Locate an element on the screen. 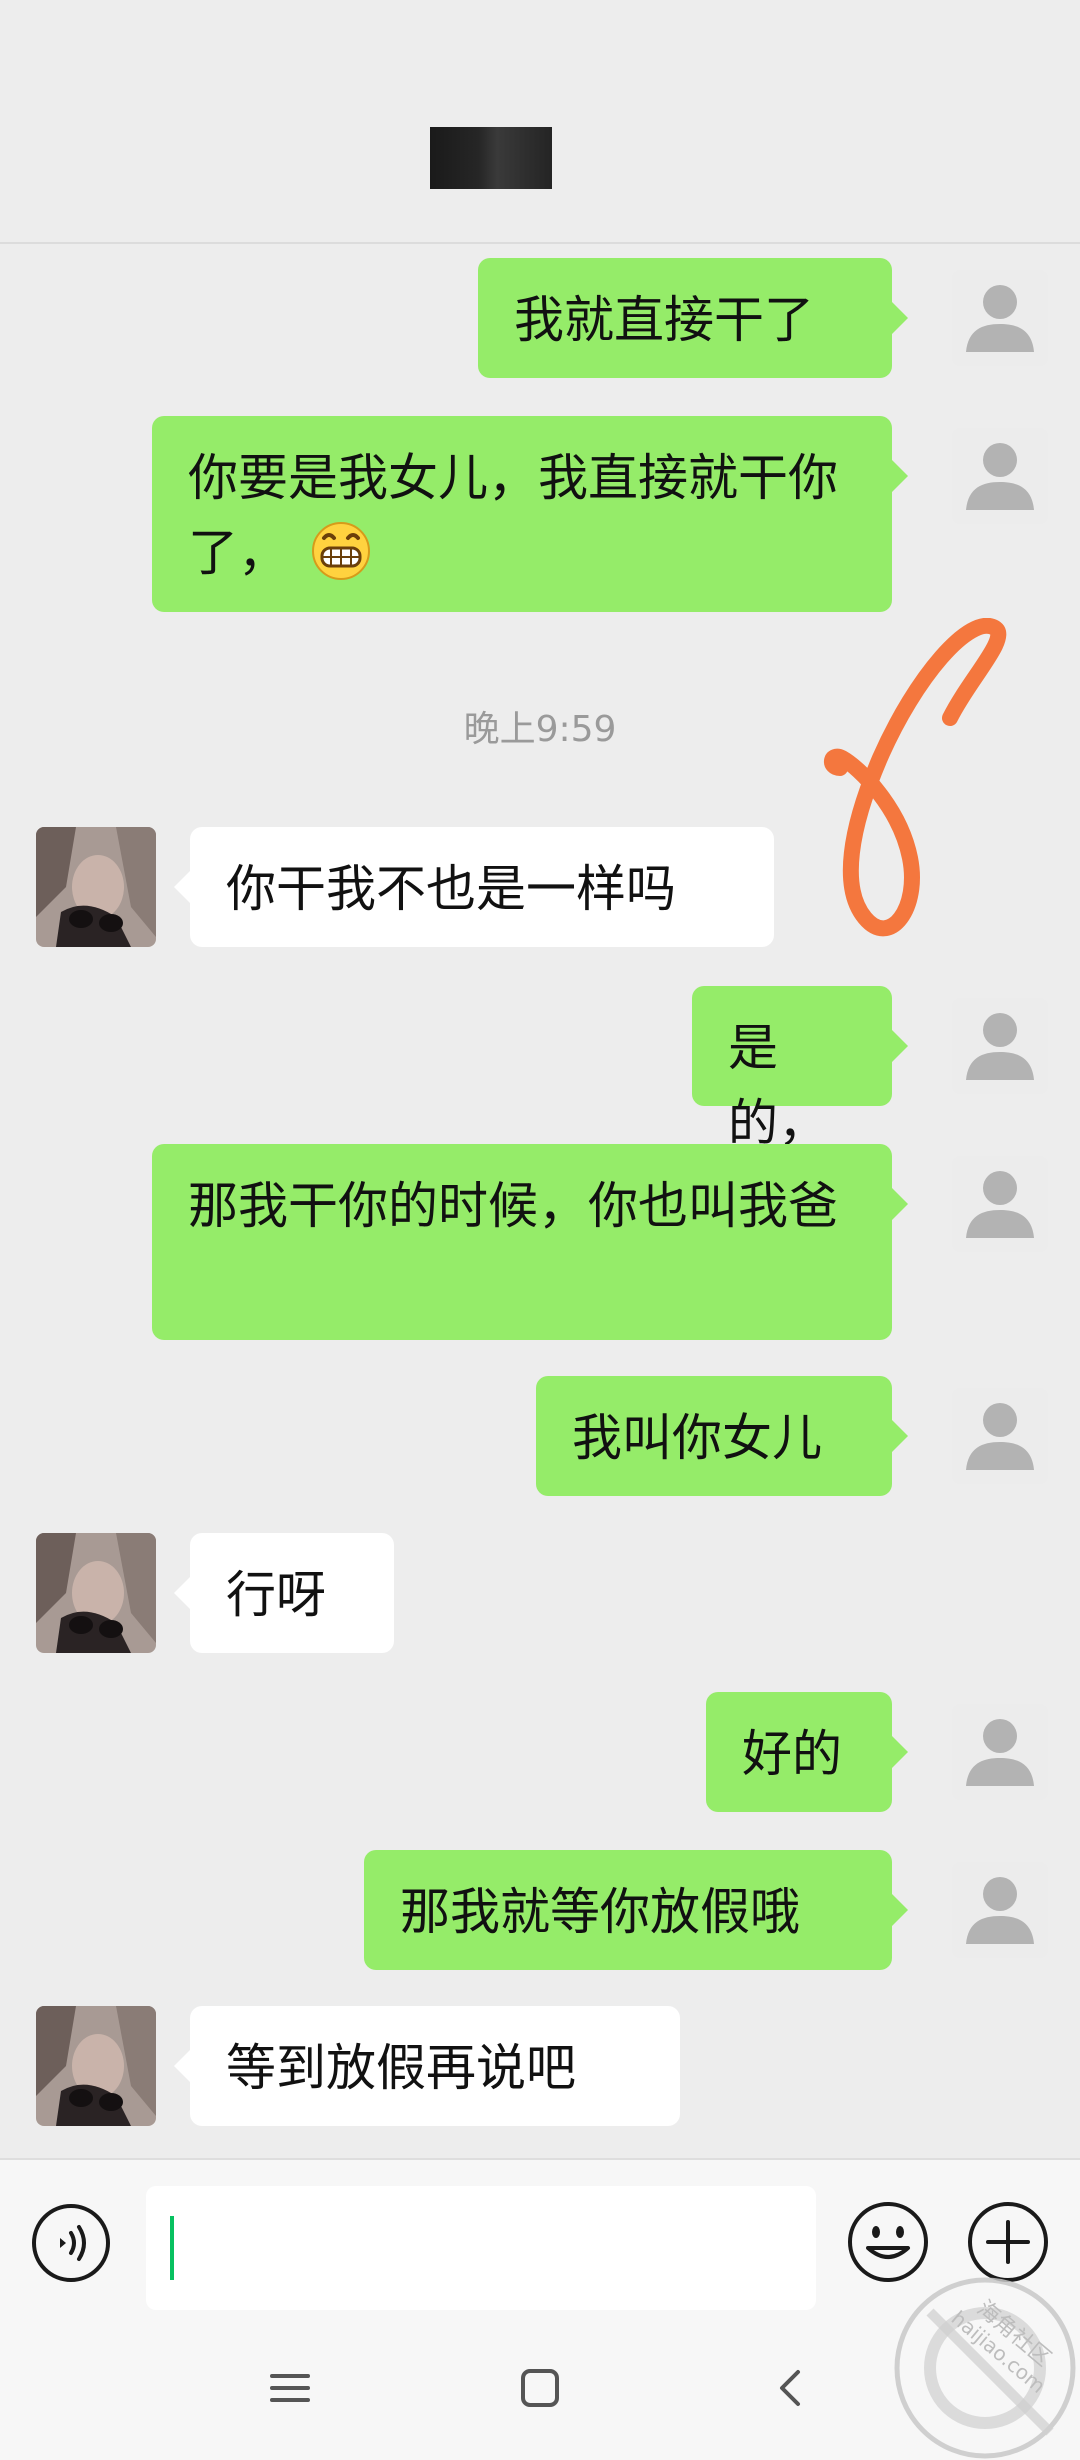 The image size is (1080, 2460). message-bubble-sent: 我叫你女儿 is located at coordinates (722, 1436).